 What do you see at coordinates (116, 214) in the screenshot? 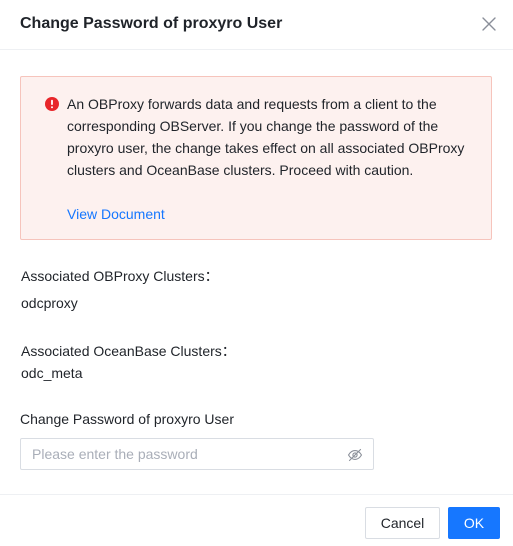
I see `view-document-link: View Document` at bounding box center [116, 214].